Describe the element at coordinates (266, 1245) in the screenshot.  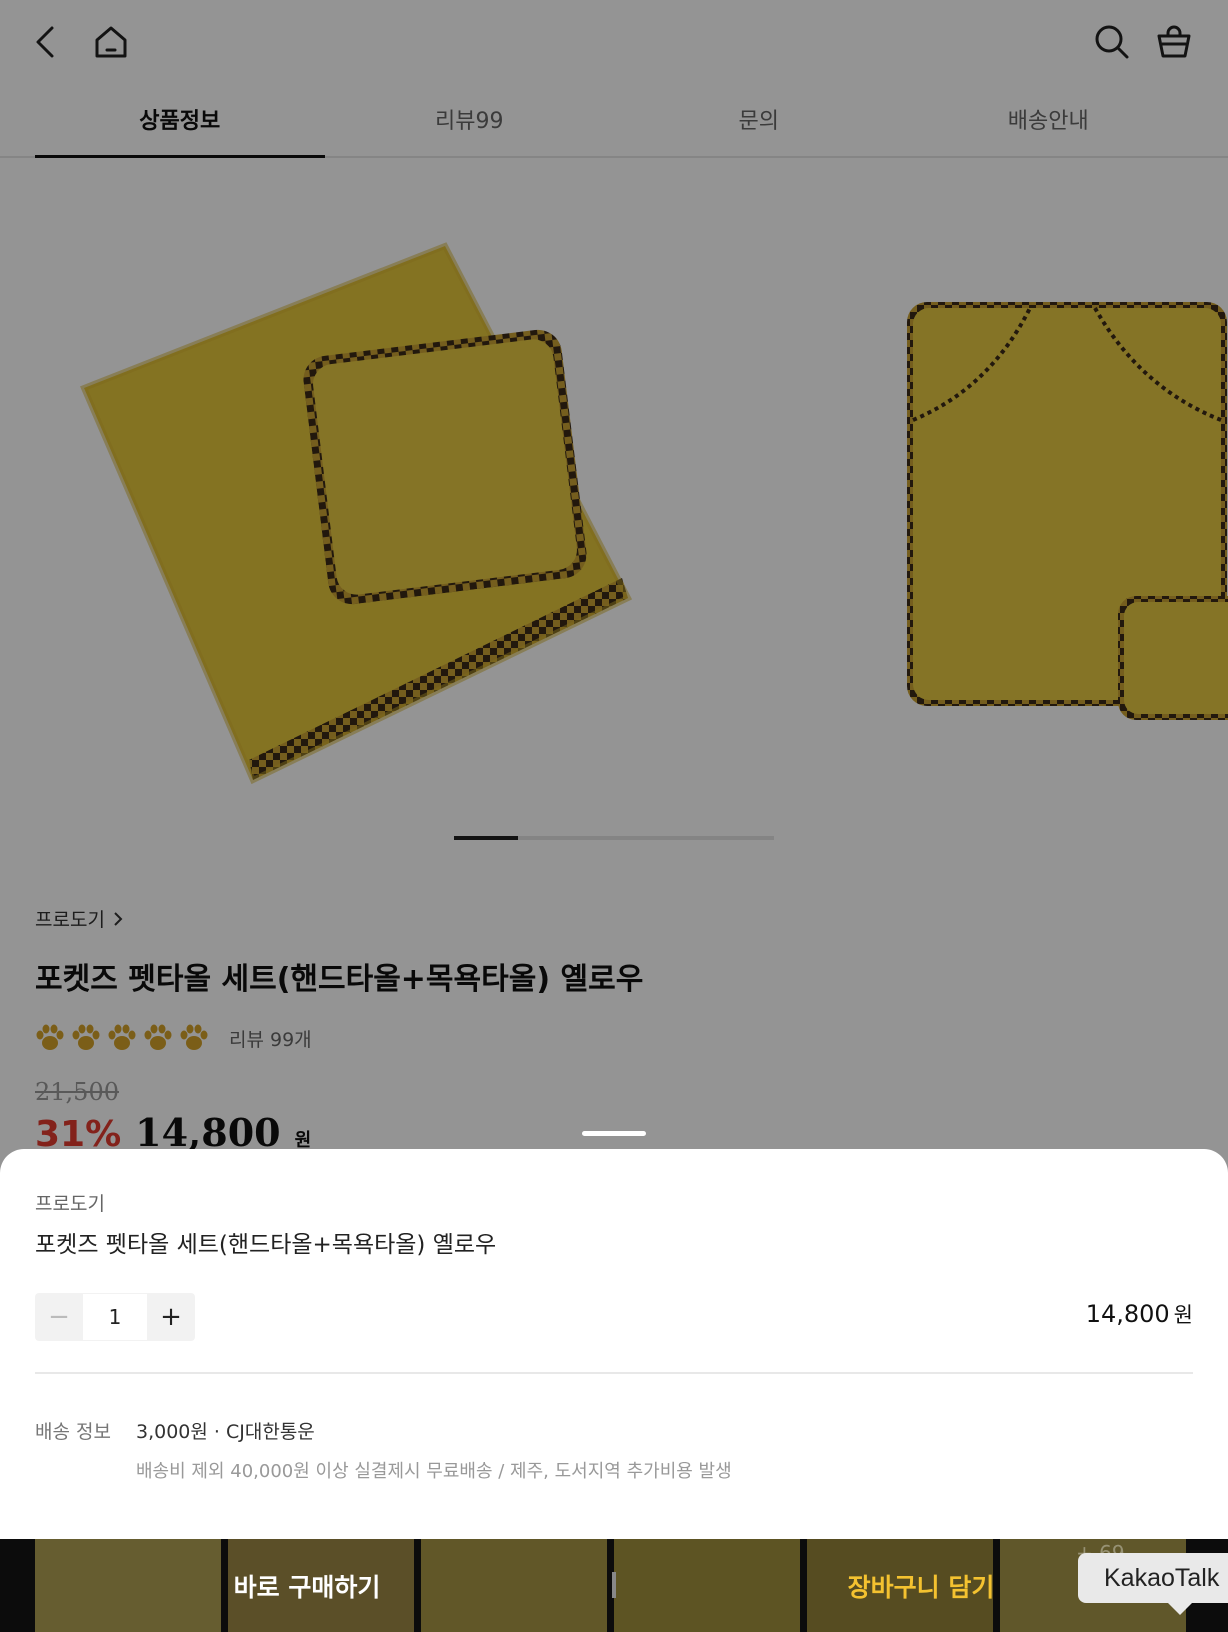
I see `sheet-product-name: 포켓즈 펫타올 세트(핸드타올+목욕타올) 옐로우` at that location.